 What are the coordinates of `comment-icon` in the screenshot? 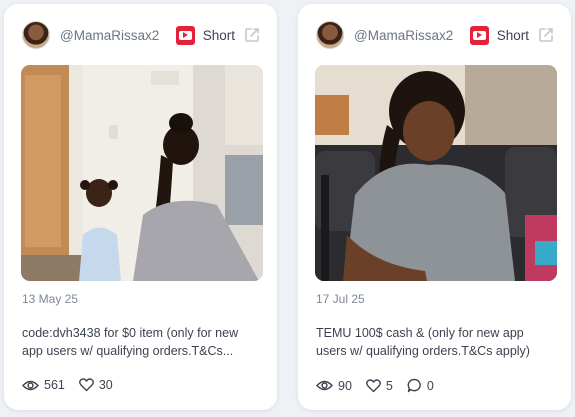 It's located at (414, 385).